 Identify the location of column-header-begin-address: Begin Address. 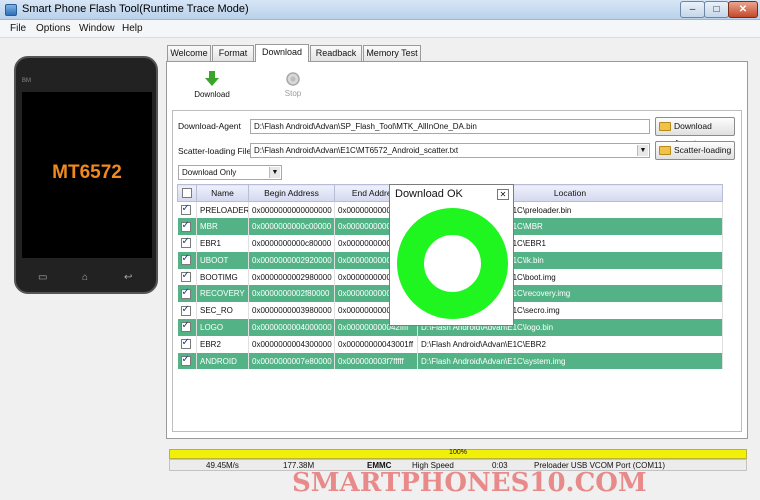
(291, 193).